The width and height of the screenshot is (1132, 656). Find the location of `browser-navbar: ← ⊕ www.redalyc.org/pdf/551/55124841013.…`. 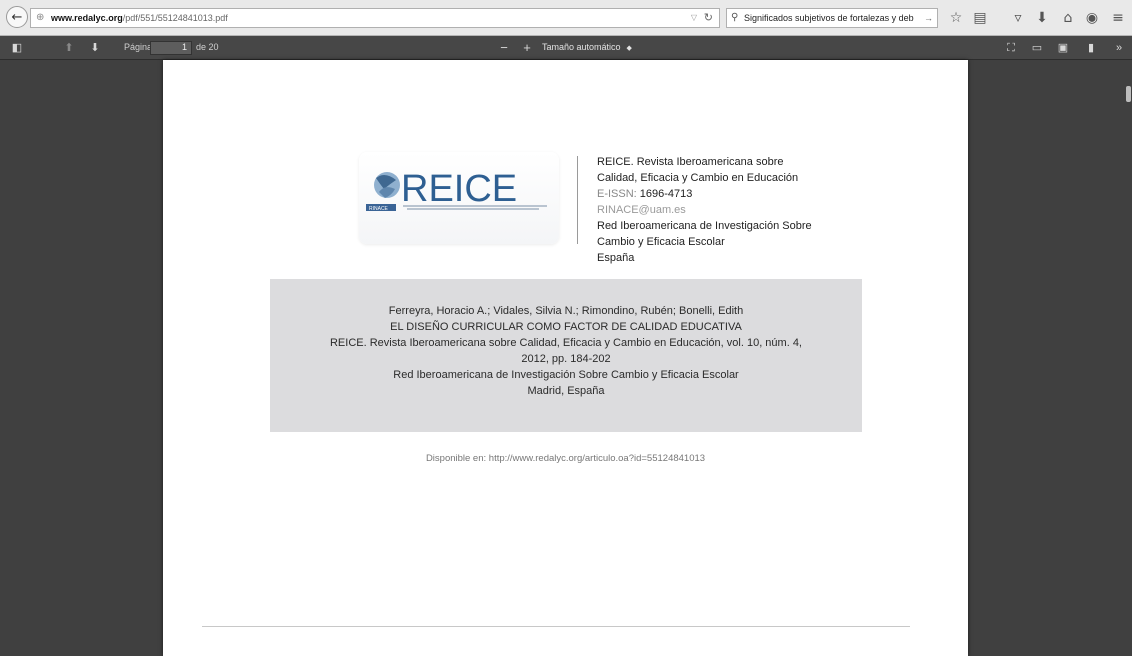

browser-navbar: ← ⊕ www.redalyc.org/pdf/551/55124841013.… is located at coordinates (566, 18).